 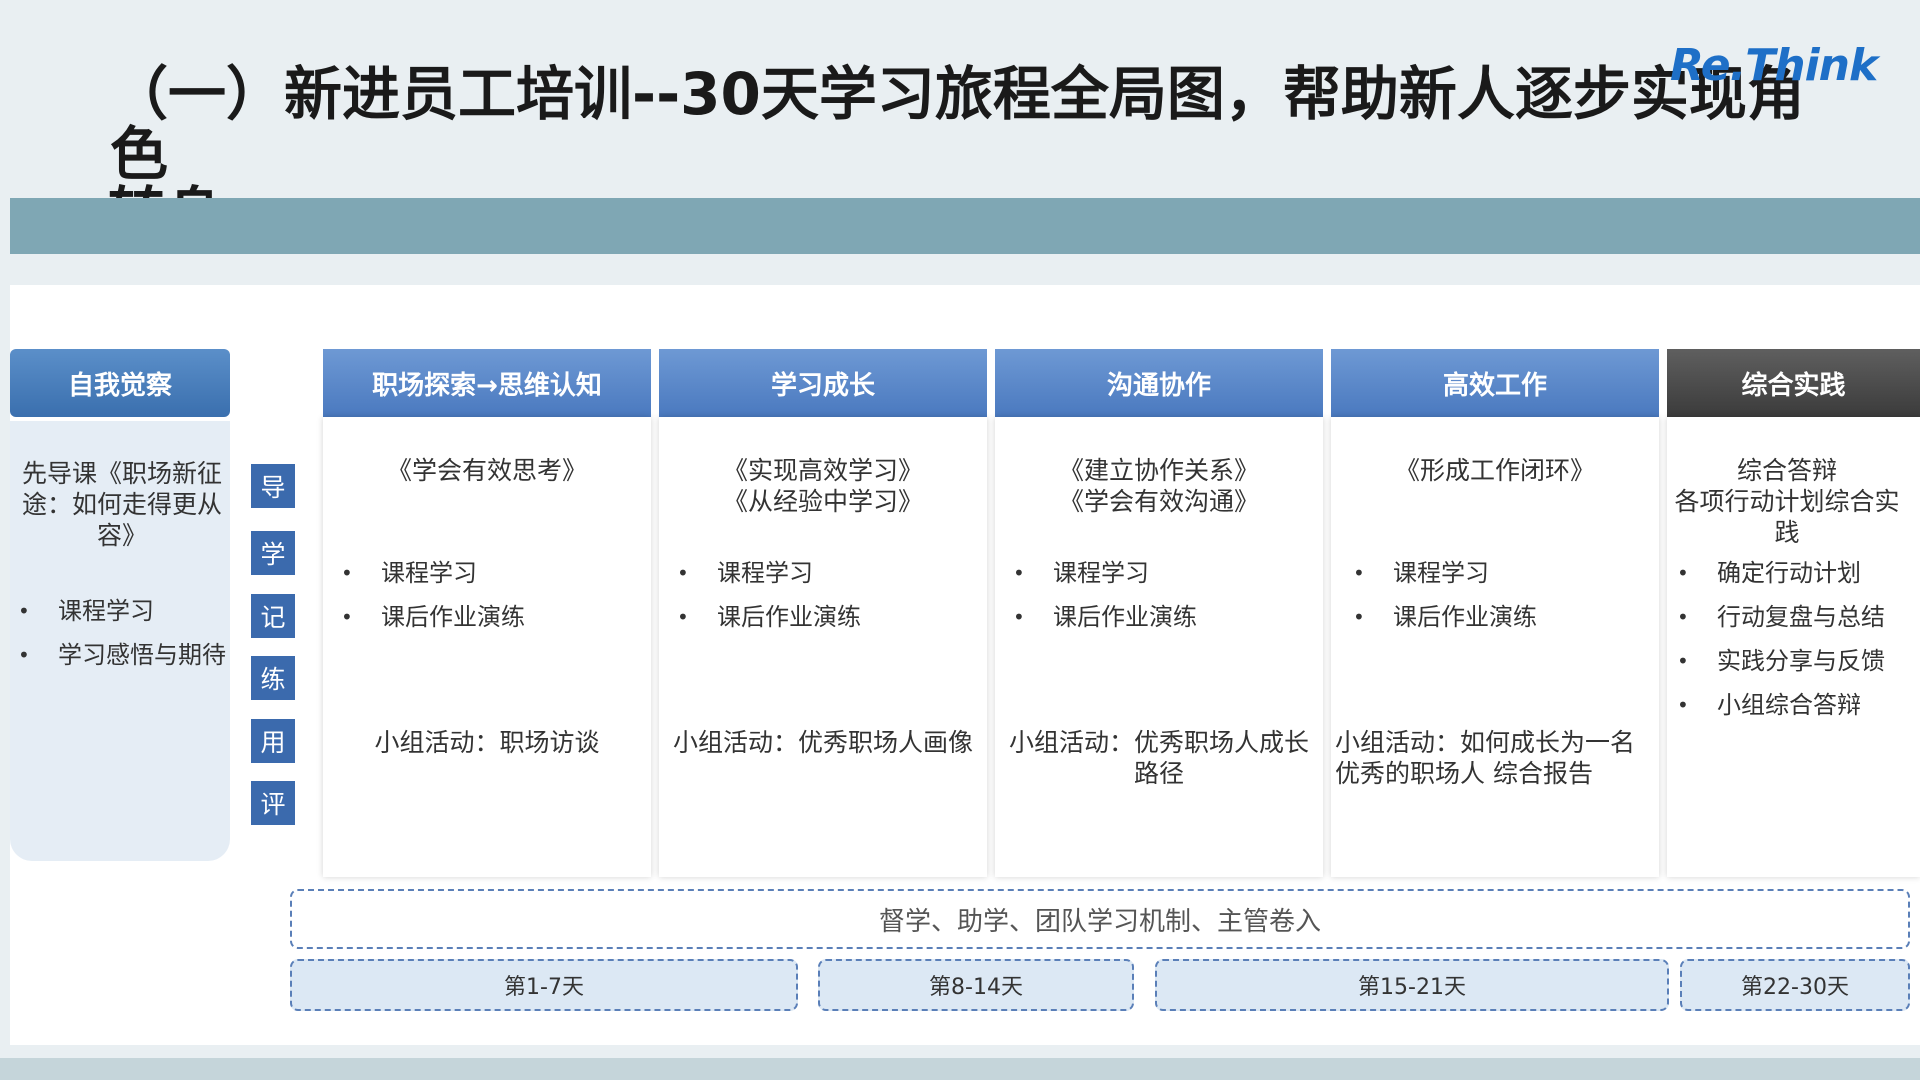 What do you see at coordinates (957, 124) in the screenshot?
I see `title-line-1: （一）新进员工培训--30天学习旅程全局图，帮助新人逐步实现角色` at bounding box center [957, 124].